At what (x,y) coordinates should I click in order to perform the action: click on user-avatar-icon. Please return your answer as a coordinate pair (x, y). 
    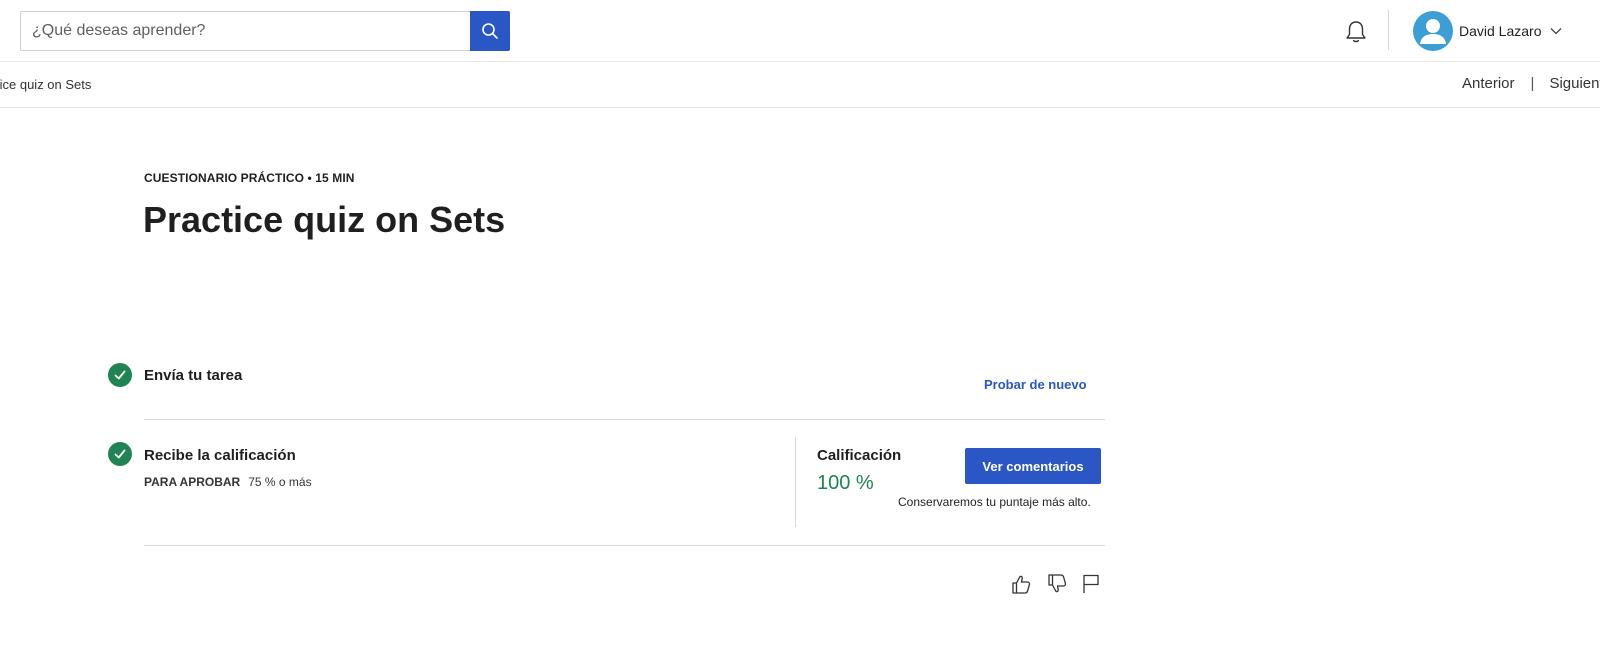
    Looking at the image, I should click on (1433, 31).